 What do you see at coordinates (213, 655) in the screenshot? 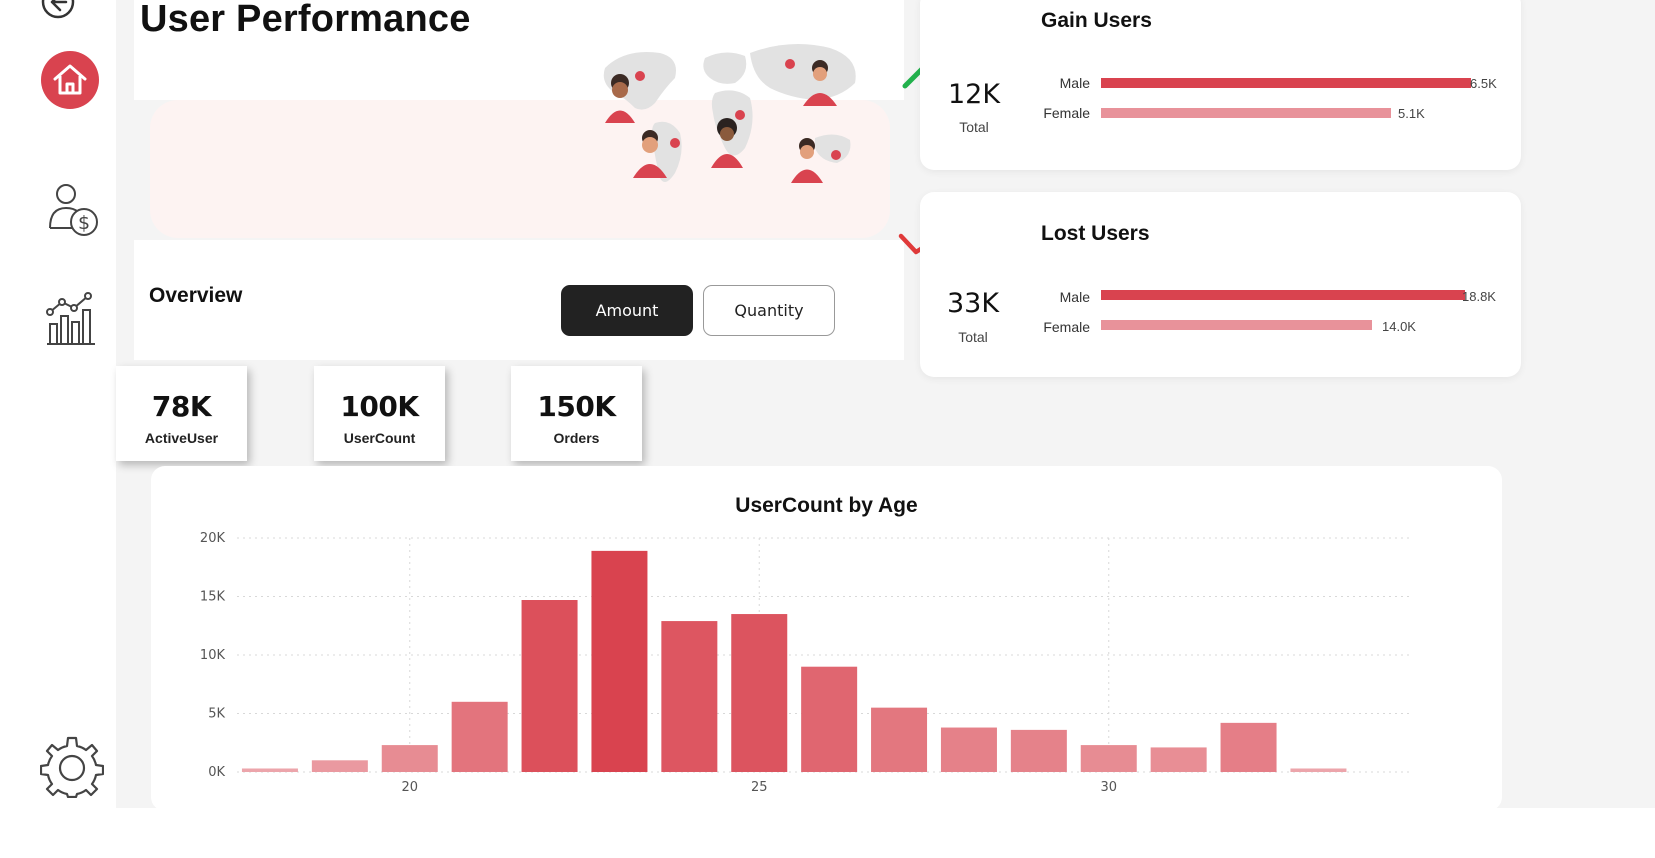
I see `y-tick-label: 10K` at bounding box center [213, 655].